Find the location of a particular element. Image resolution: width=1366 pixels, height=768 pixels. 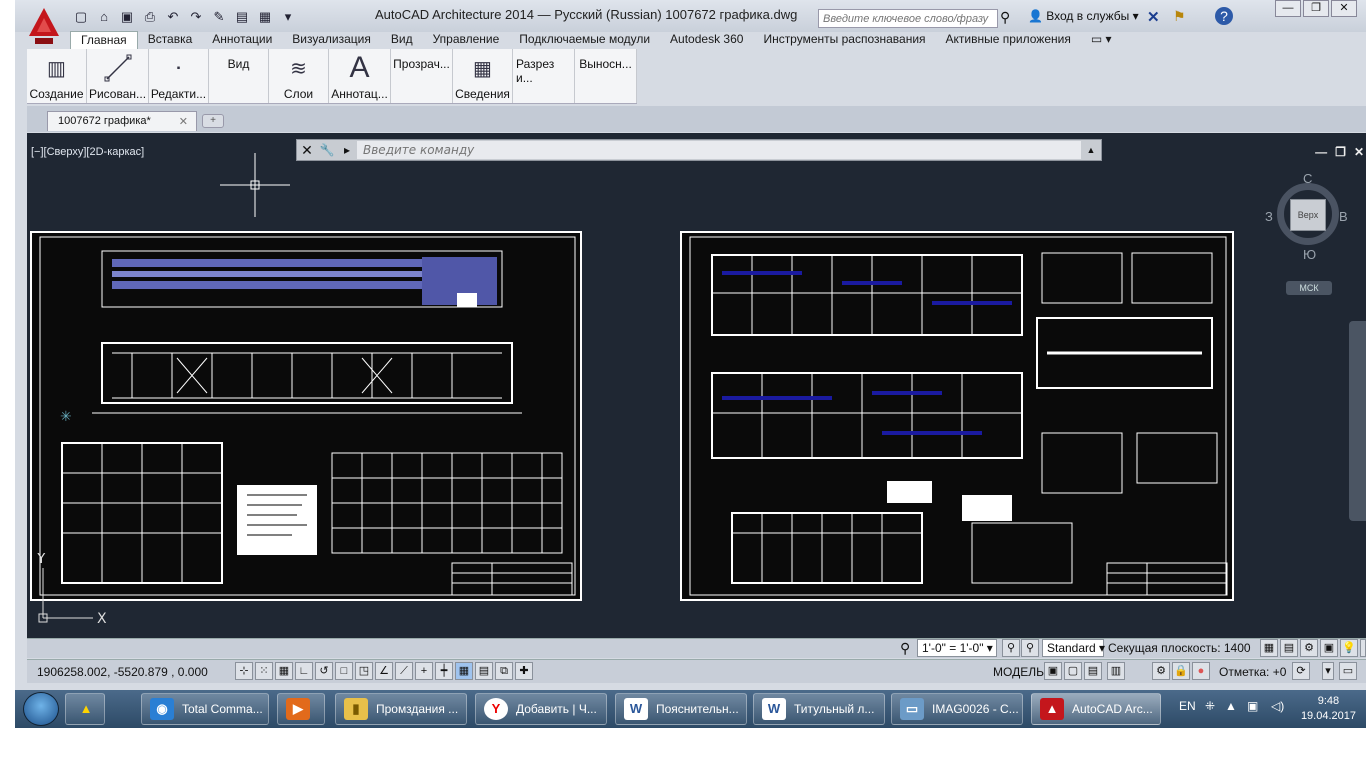

minimize-button: — is located at coordinates (1288, 8).